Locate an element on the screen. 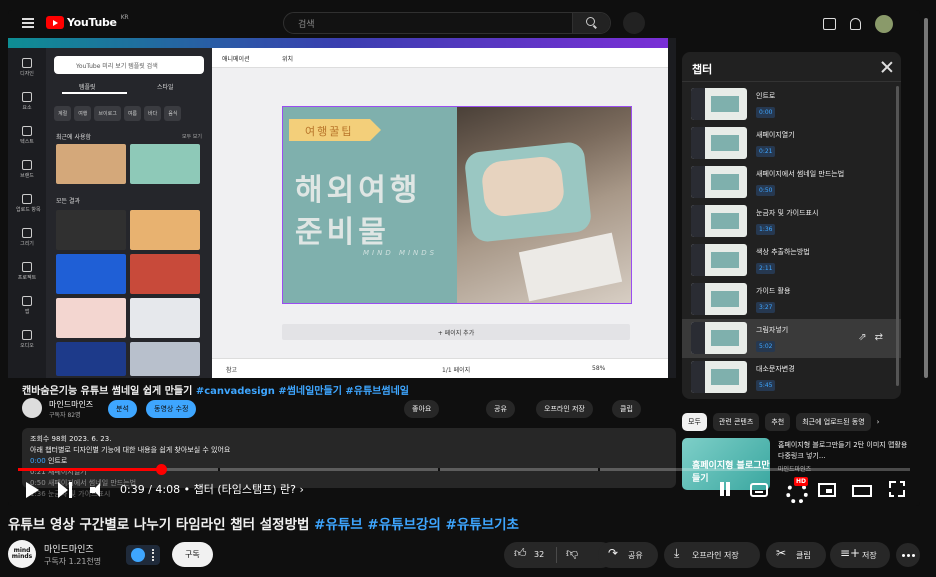 The height and width of the screenshot is (577, 936). menu-icon is located at coordinates (28, 23).